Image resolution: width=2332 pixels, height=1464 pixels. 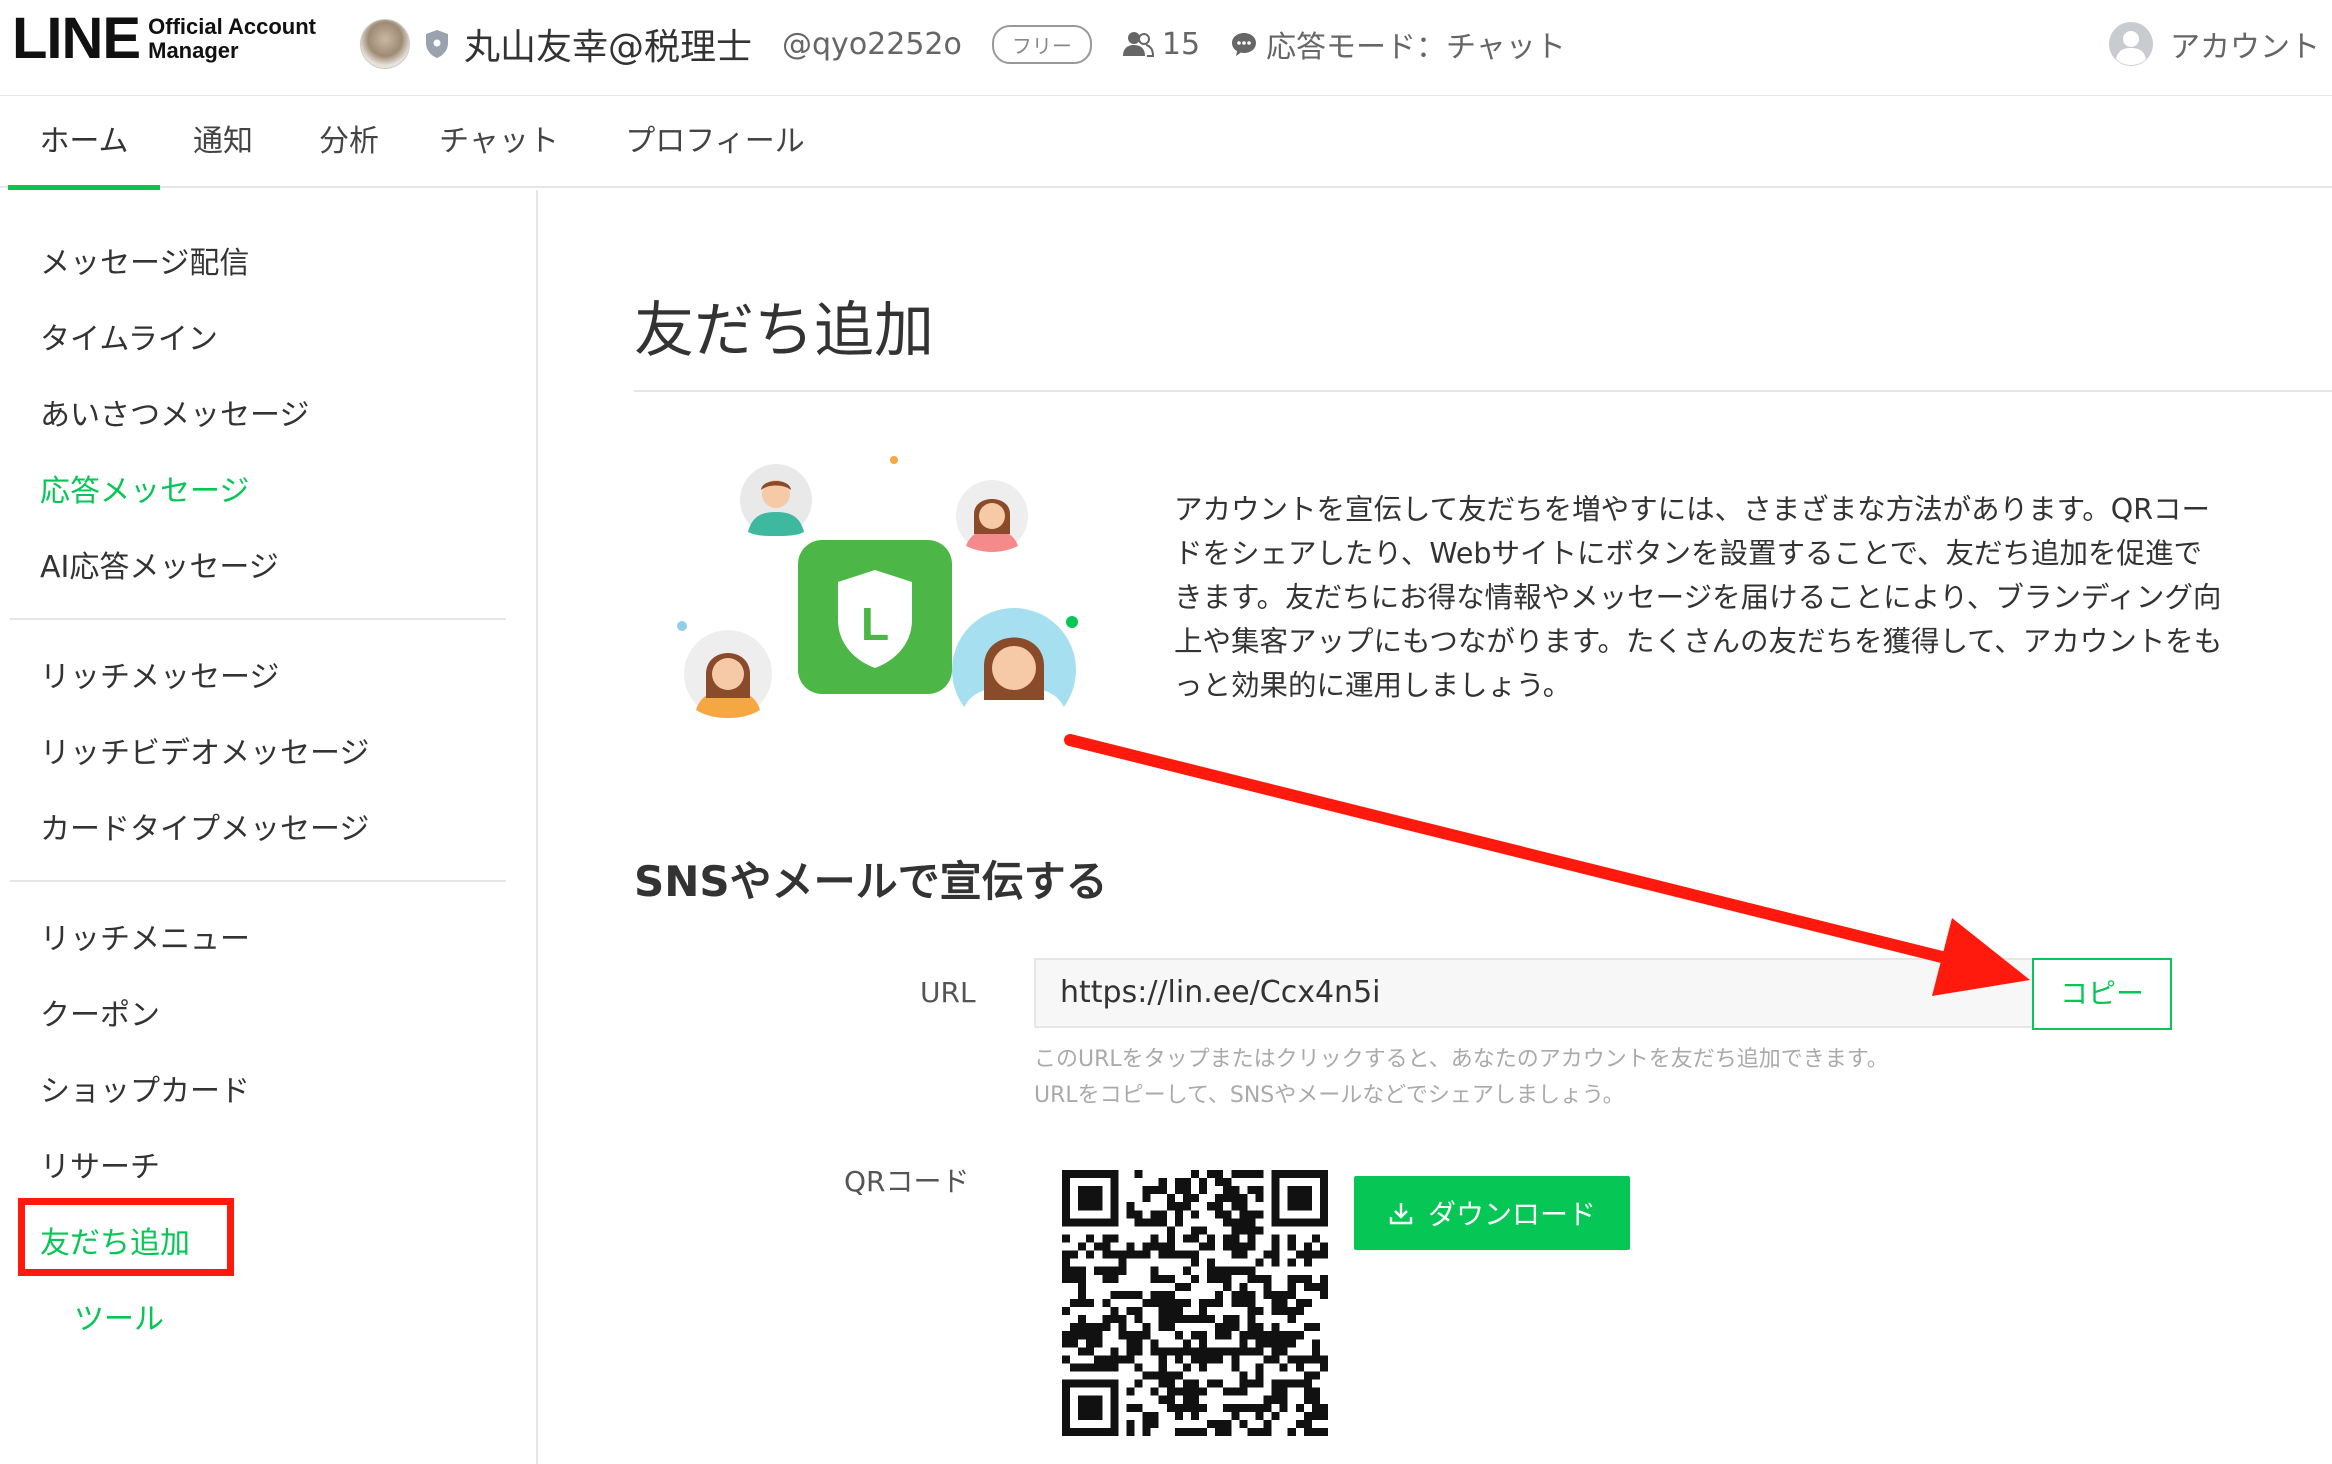 What do you see at coordinates (1534, 993) in the screenshot?
I see `friend-url-field: https://lin.ee/Ccx4n5i` at bounding box center [1534, 993].